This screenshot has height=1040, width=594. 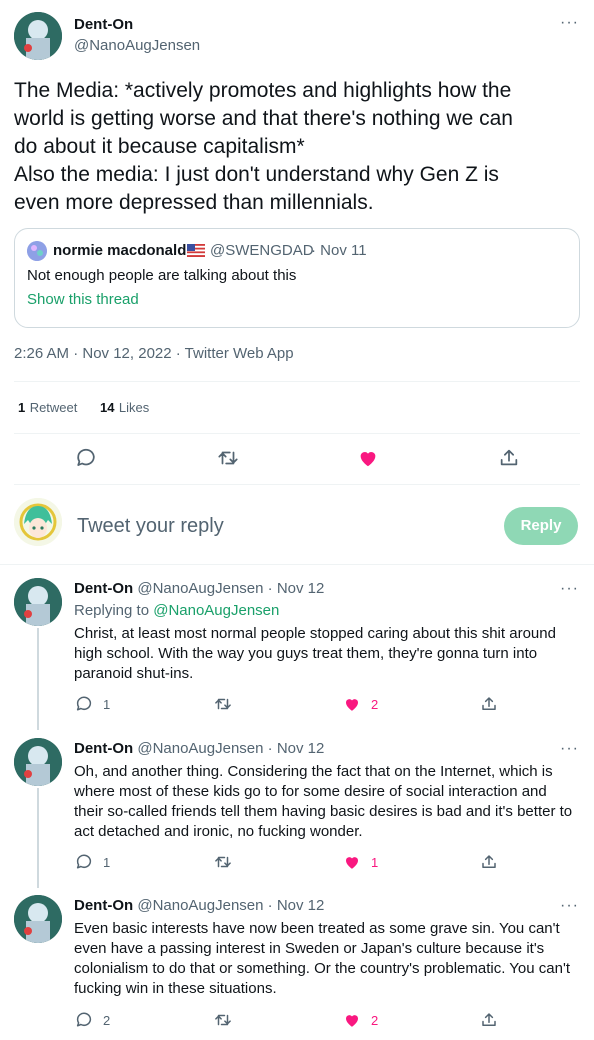 I want to click on retweet-stats: 1 Retweet, so click(x=47, y=408).